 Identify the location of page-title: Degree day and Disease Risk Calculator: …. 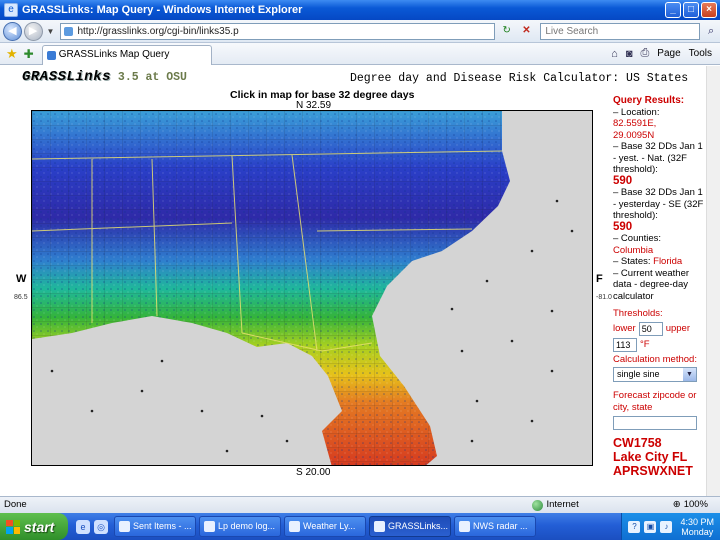
(519, 78).